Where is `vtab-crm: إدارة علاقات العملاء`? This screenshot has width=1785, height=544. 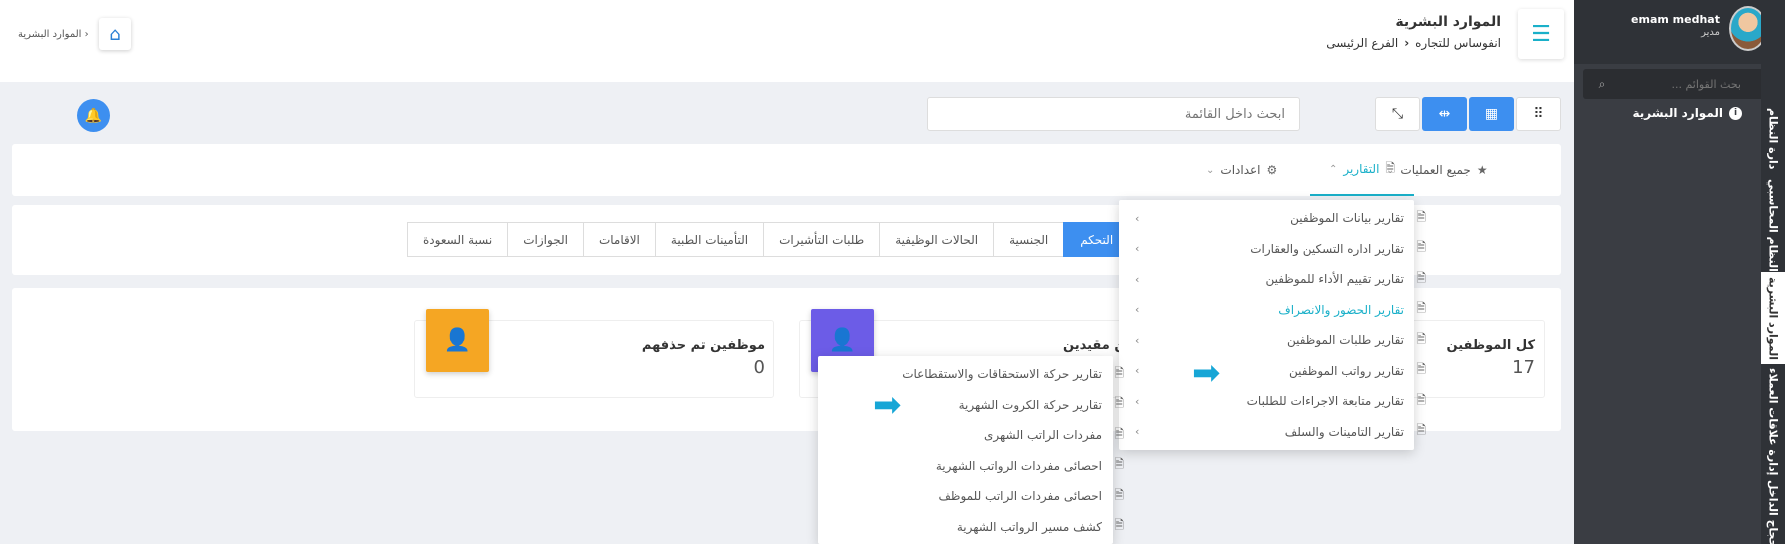
vtab-crm: إدارة علاقات العملاء is located at coordinates (1773, 422).